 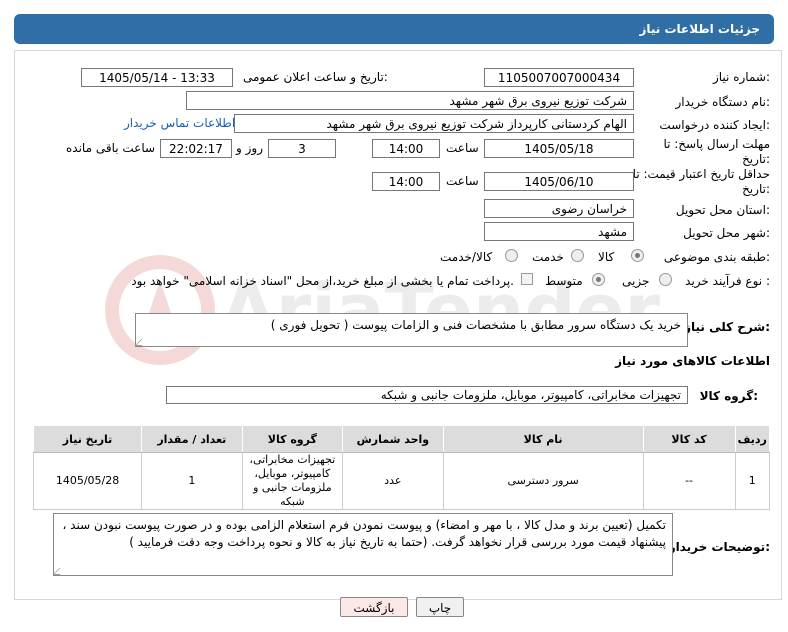 I want to click on validity-time-label: ساعت, so click(x=462, y=181).